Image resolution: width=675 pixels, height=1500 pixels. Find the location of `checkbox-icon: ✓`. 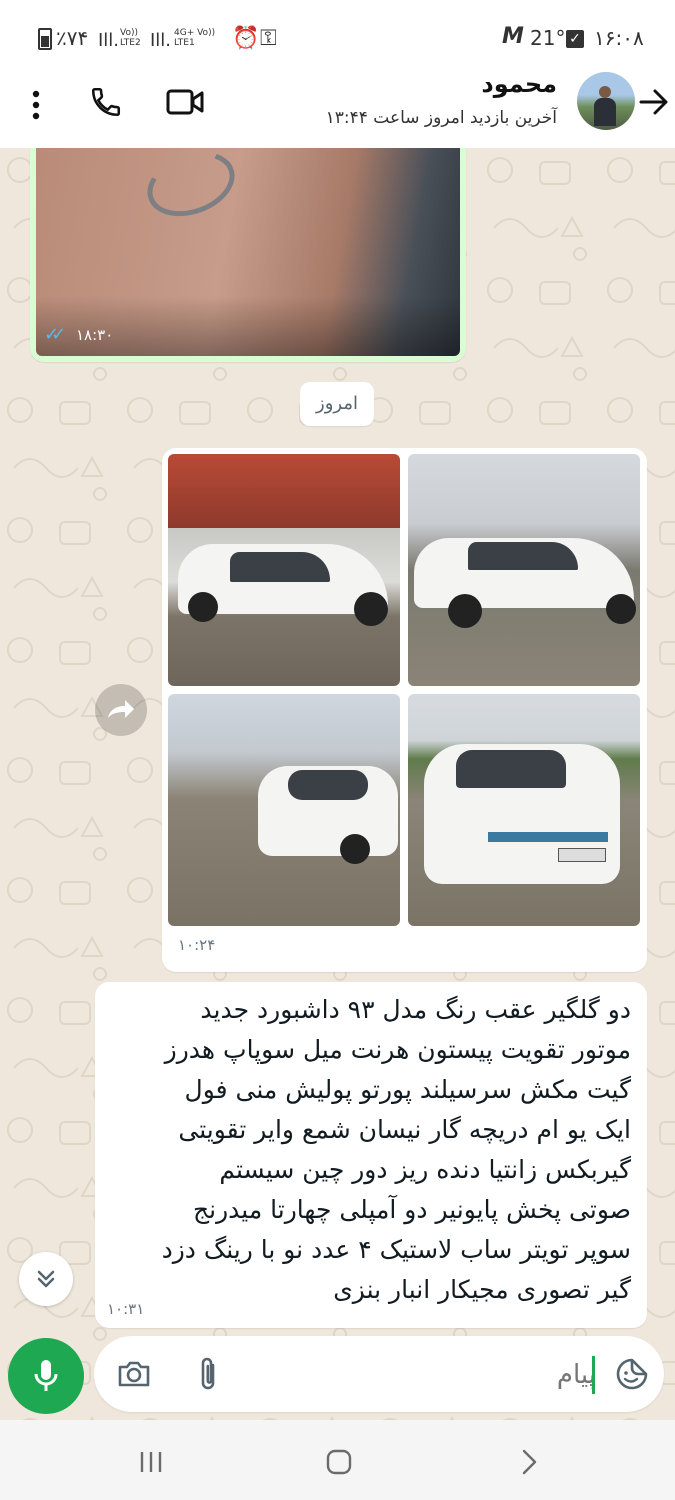

checkbox-icon: ✓ is located at coordinates (575, 39).